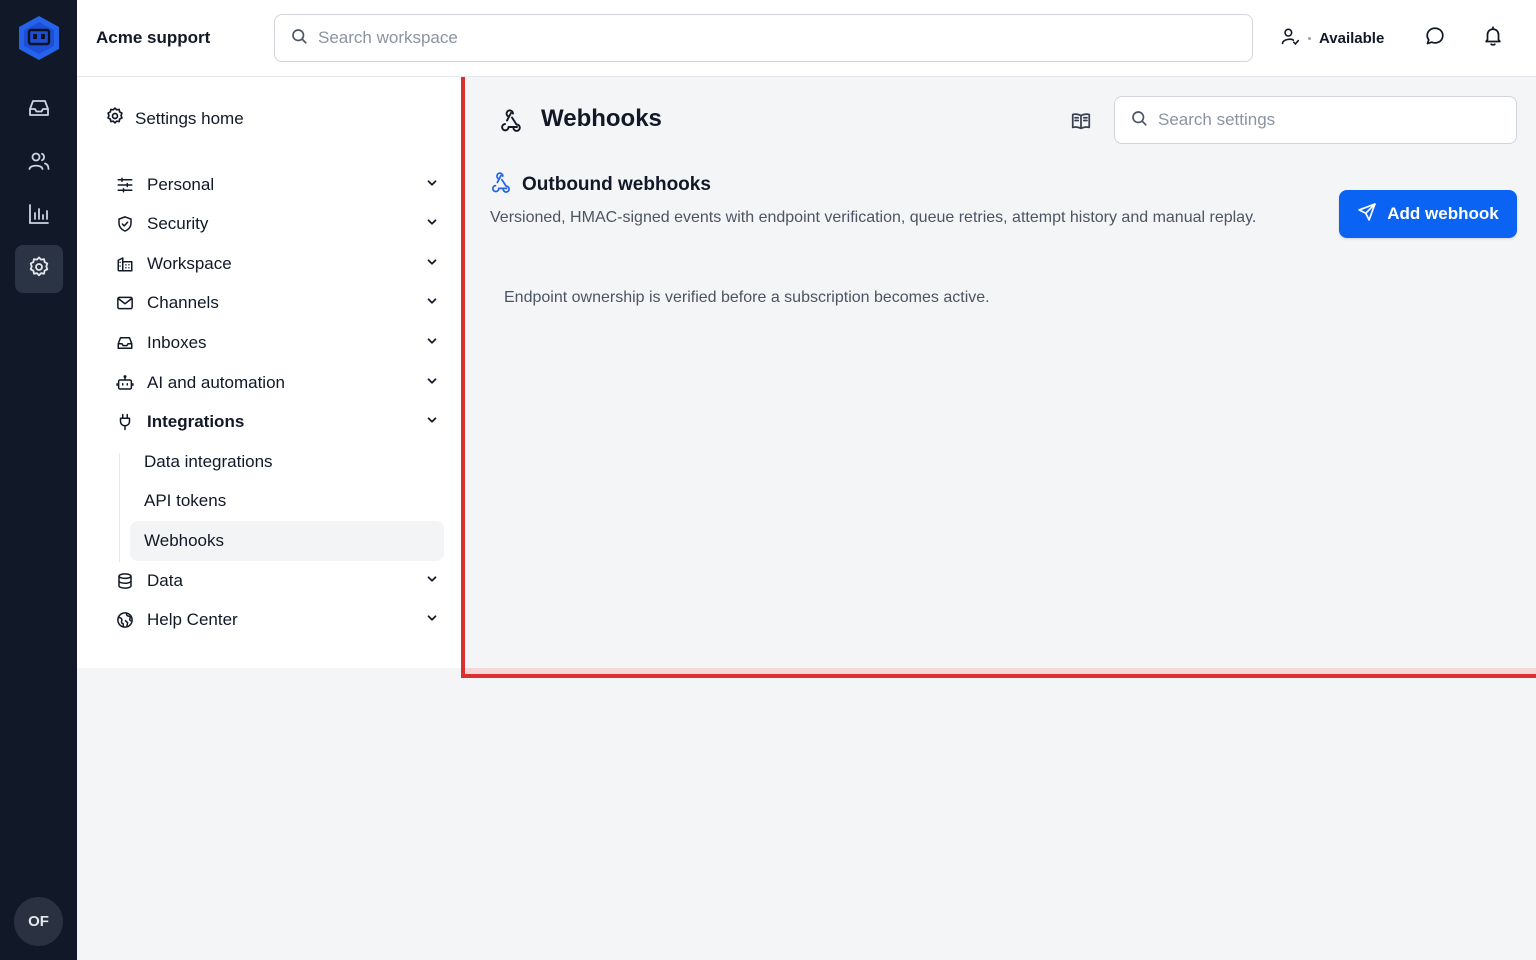 The width and height of the screenshot is (1536, 960). I want to click on add-webhook-label: Add webhook, so click(1443, 213).